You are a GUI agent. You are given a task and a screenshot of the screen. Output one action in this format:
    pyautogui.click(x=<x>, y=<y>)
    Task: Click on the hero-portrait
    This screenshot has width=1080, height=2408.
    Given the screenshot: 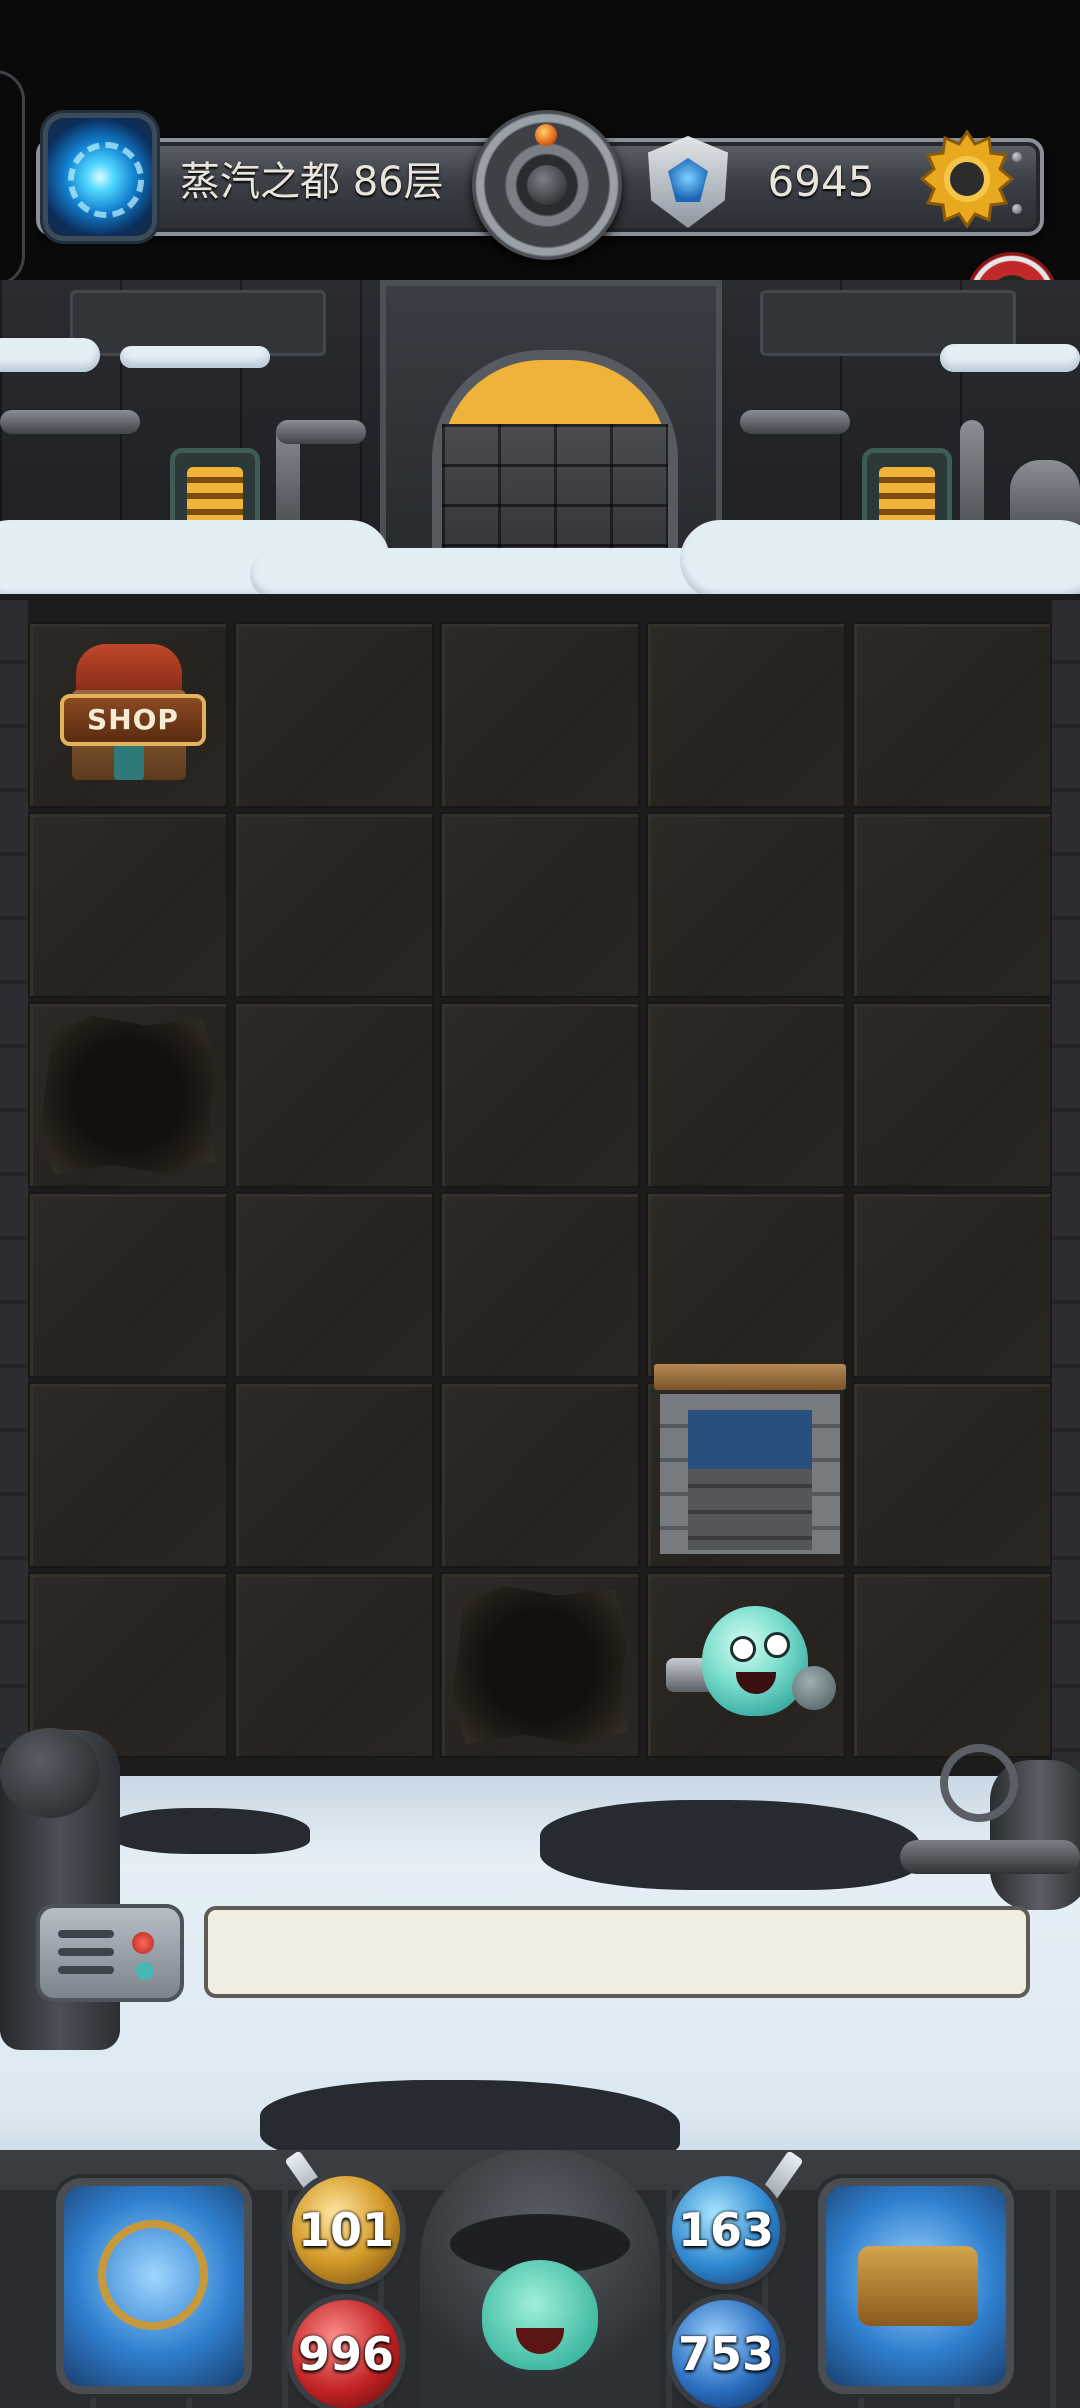 What is the action you would take?
    pyautogui.click(x=540, y=2279)
    